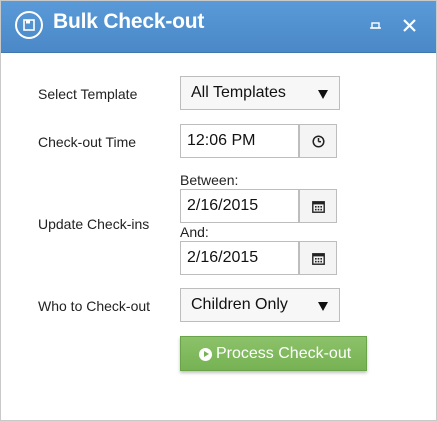 The image size is (437, 421). Describe the element at coordinates (218, 27) in the screenshot. I see `titlebar: Bulk Check-out` at that location.